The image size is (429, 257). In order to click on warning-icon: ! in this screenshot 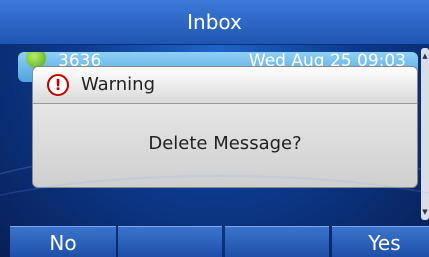, I will do `click(58, 85)`.